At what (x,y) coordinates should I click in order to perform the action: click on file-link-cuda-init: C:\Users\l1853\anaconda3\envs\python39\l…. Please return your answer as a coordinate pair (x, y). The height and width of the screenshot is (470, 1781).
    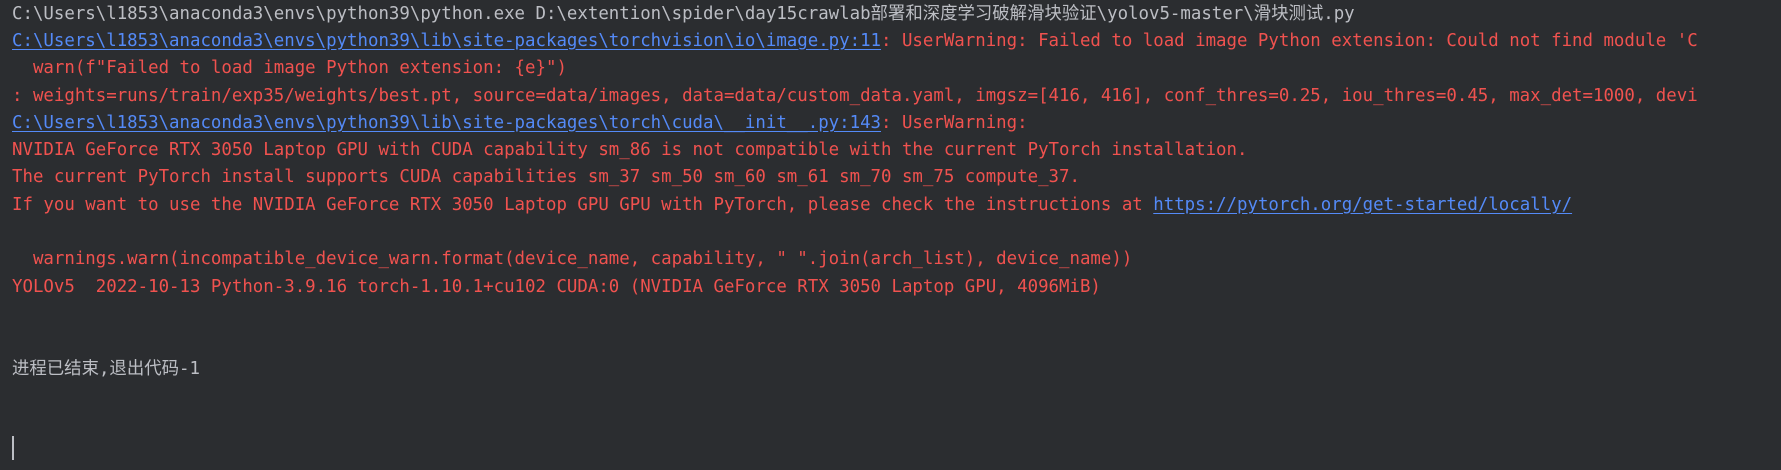
    Looking at the image, I should click on (446, 123).